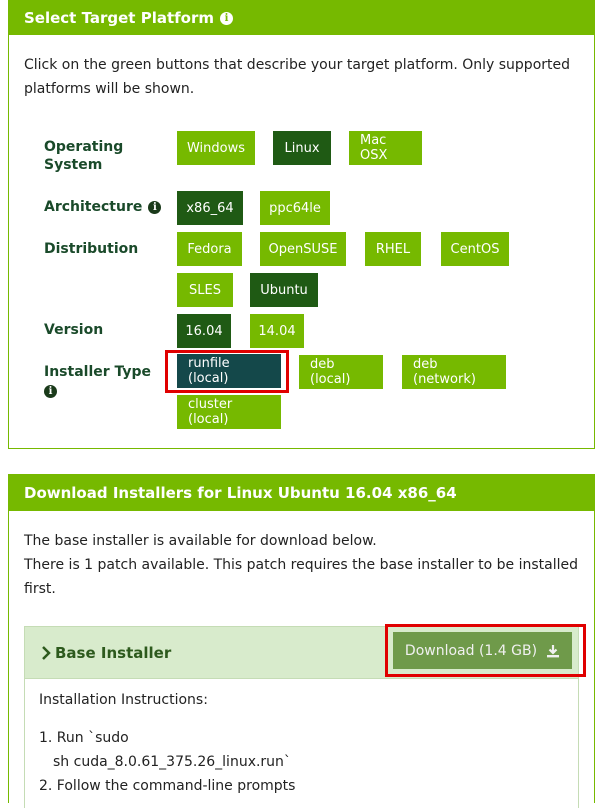 This screenshot has width=606, height=808. Describe the element at coordinates (113, 652) in the screenshot. I see `base-installer-label: Base Installer` at that location.